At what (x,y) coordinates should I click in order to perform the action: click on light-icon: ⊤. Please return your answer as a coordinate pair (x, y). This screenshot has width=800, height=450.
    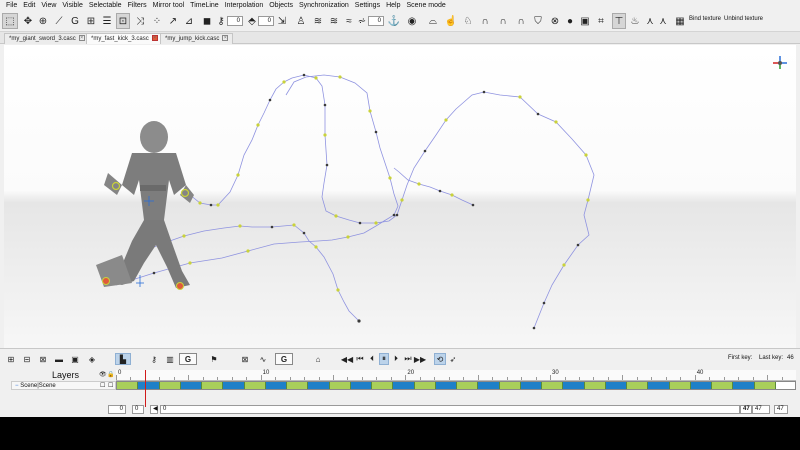
    Looking at the image, I should click on (619, 21).